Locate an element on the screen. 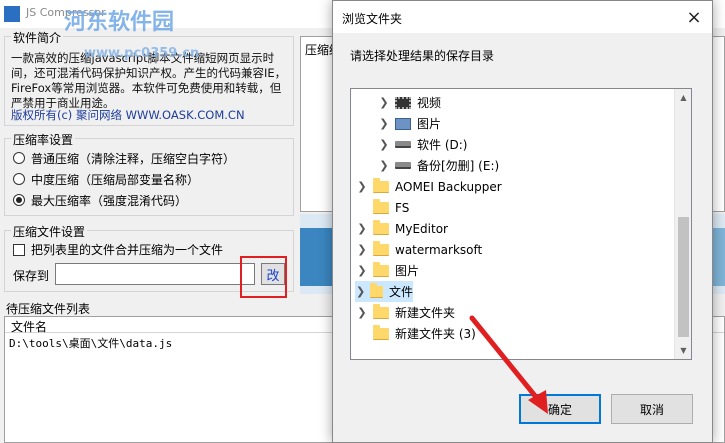 The height and width of the screenshot is (443, 725). tree-scrollbar: ▲ ▼ is located at coordinates (682, 224).